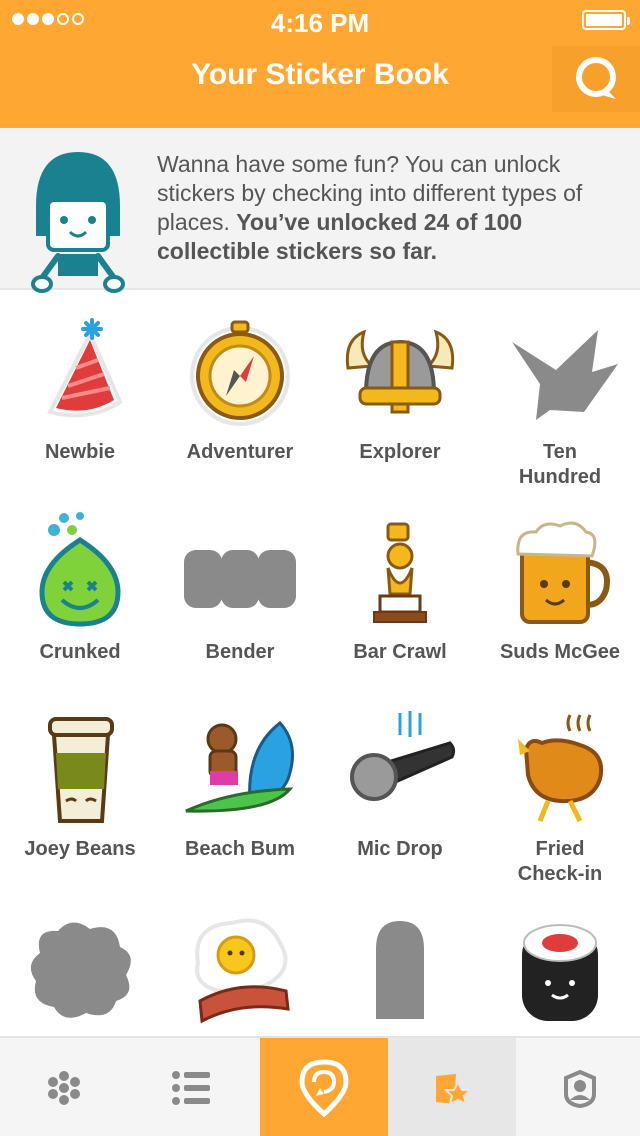 This screenshot has height=1136, width=640. What do you see at coordinates (400, 652) in the screenshot?
I see `sticker-label: Bar Crawl` at bounding box center [400, 652].